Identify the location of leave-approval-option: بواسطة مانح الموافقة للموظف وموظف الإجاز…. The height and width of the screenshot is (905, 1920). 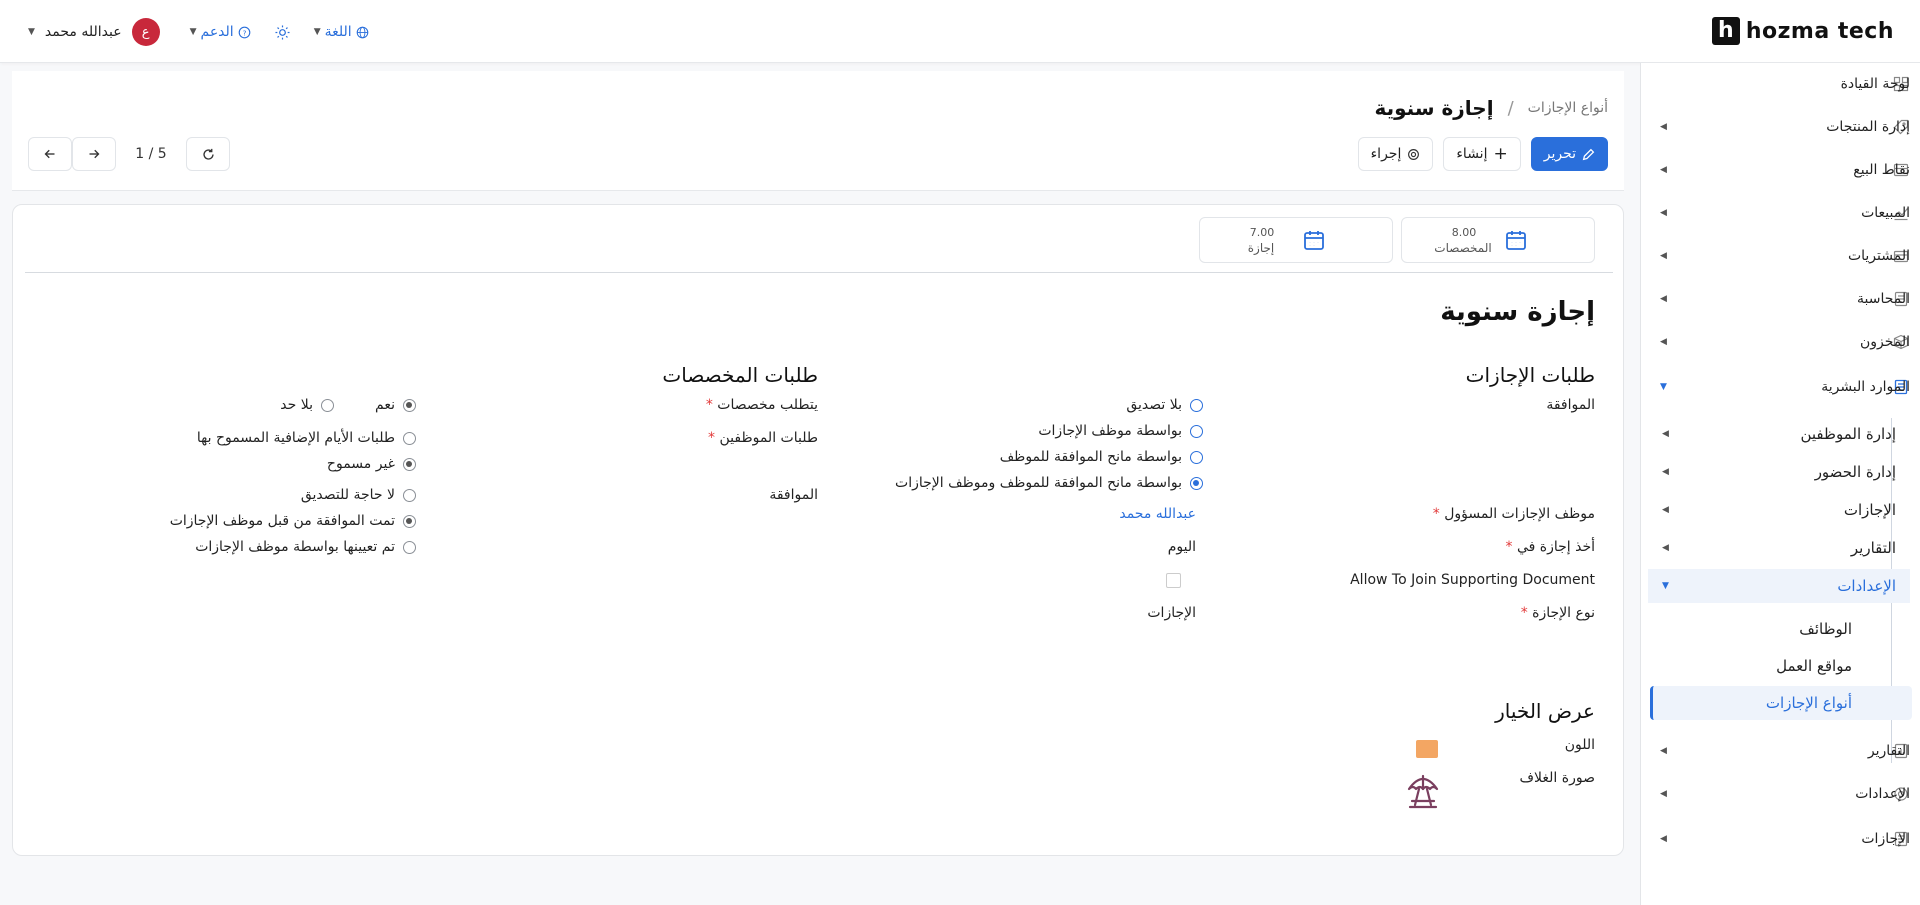
(1049, 483).